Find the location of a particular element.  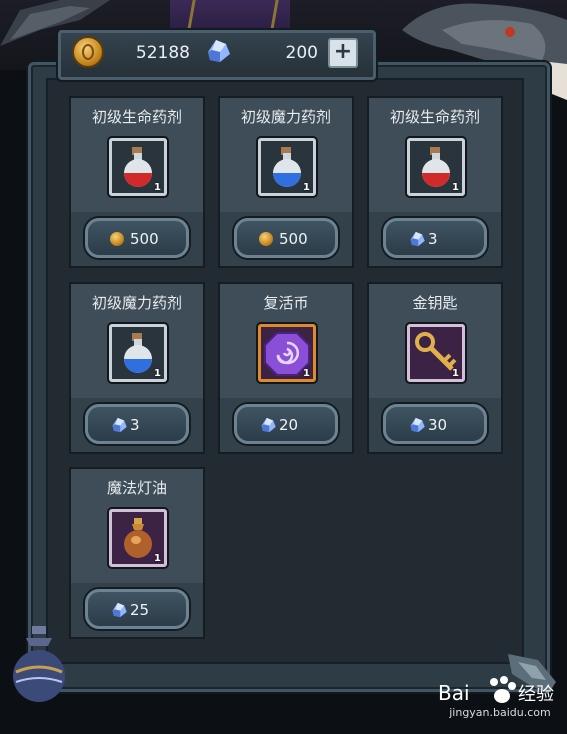

item-price: 20 is located at coordinates (289, 425).